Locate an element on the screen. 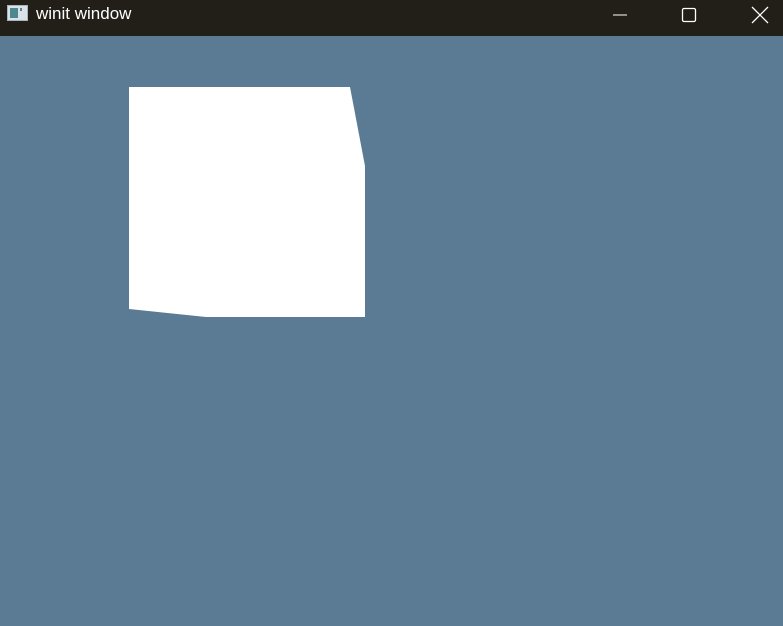  window-title: winit window is located at coordinates (84, 13).